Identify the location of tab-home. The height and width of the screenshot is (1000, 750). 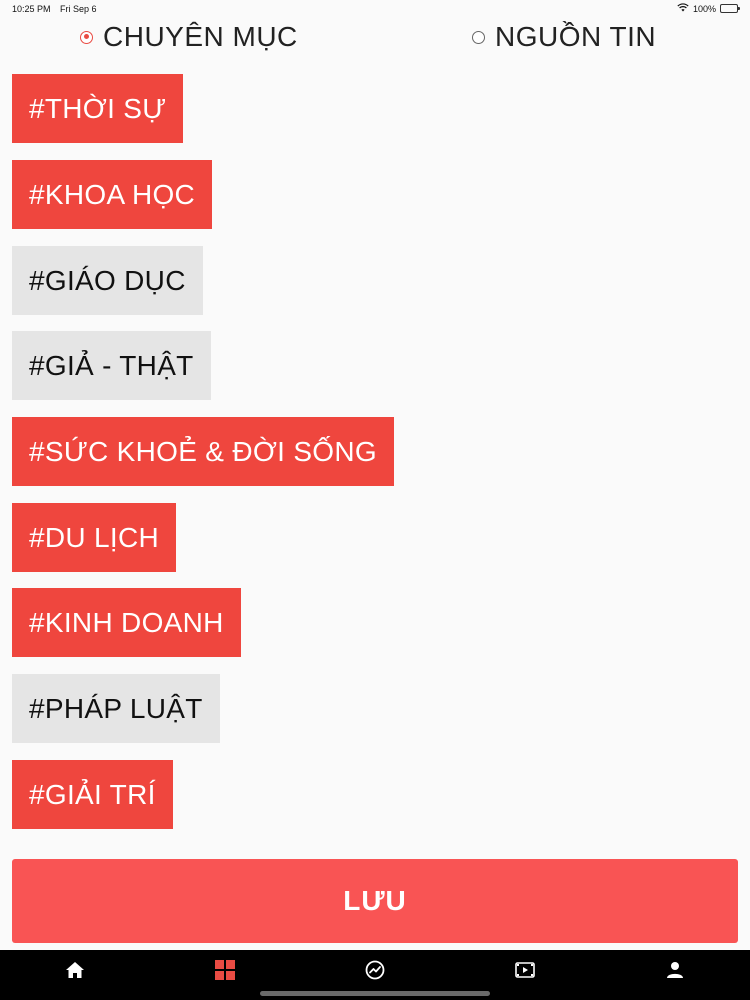
(75, 972).